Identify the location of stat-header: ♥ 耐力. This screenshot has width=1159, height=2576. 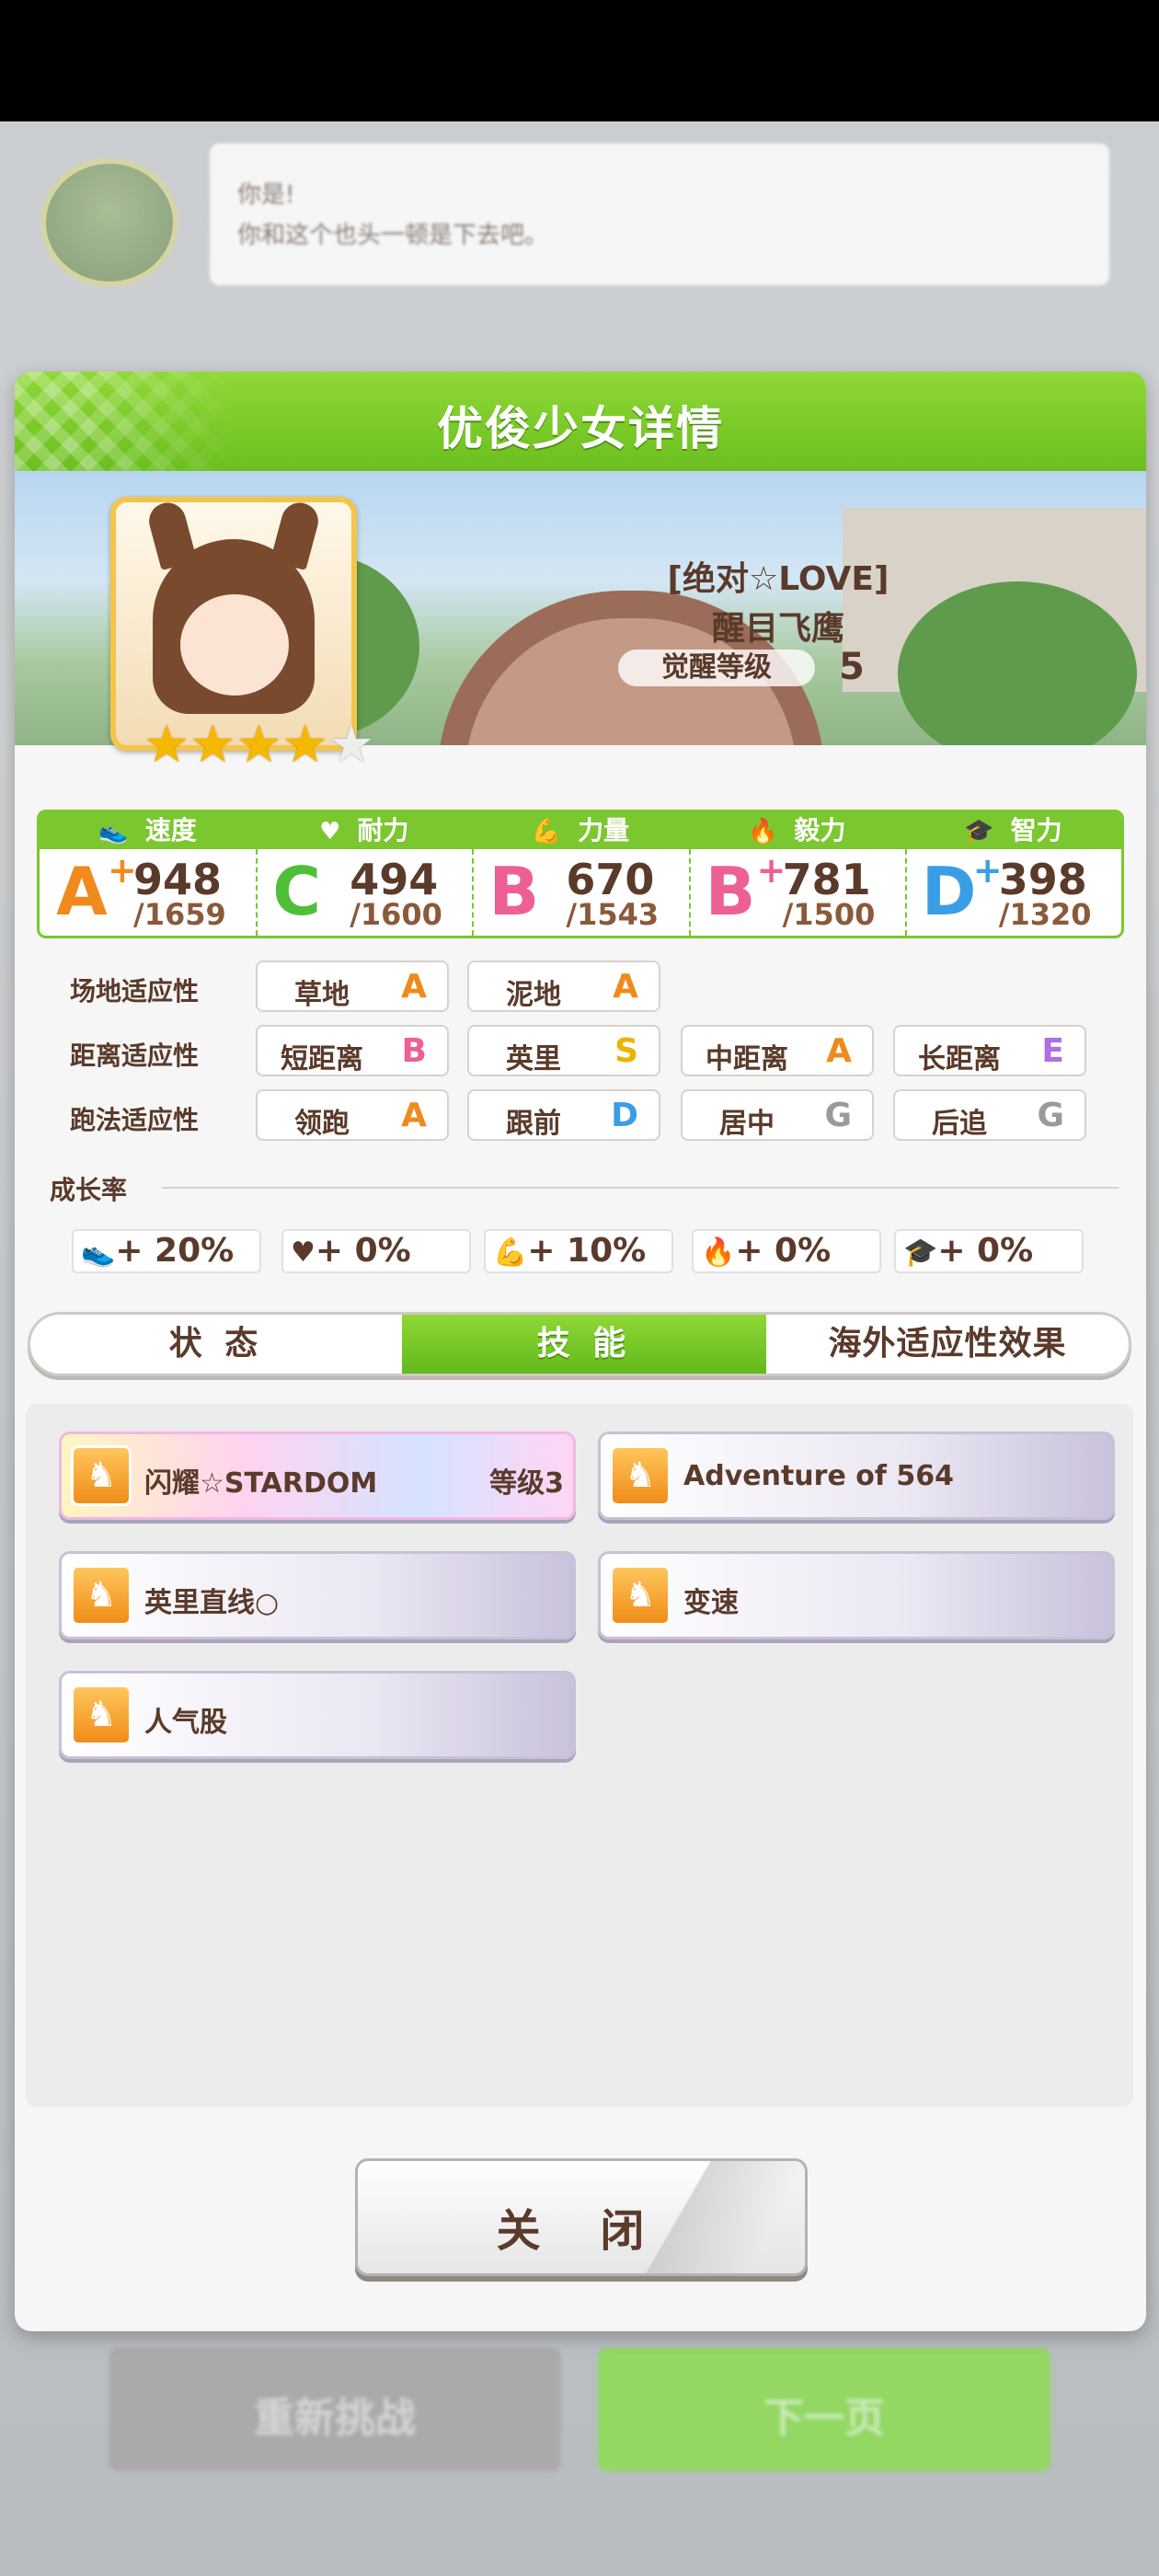
(364, 830).